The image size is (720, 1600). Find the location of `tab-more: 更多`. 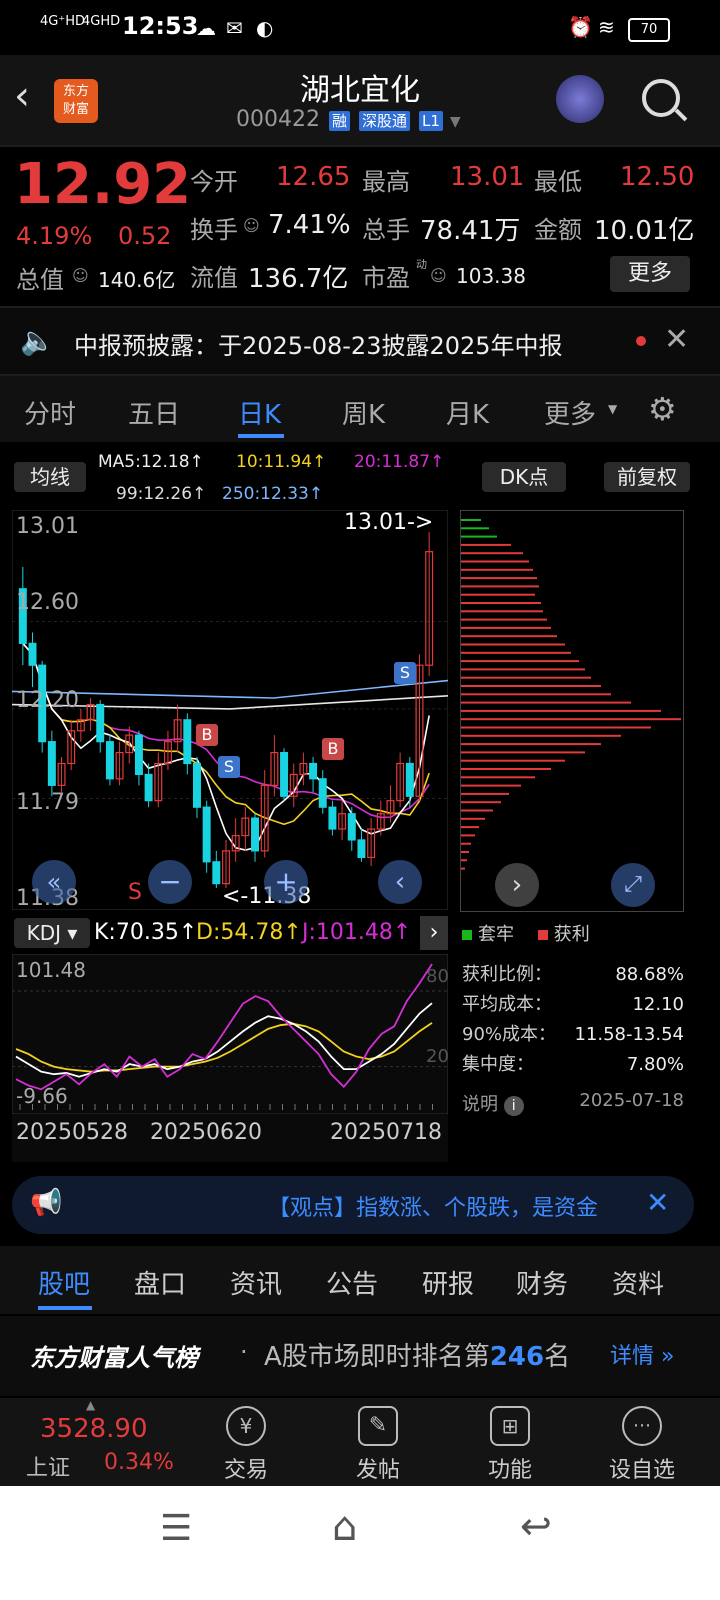

tab-more: 更多 is located at coordinates (570, 412).